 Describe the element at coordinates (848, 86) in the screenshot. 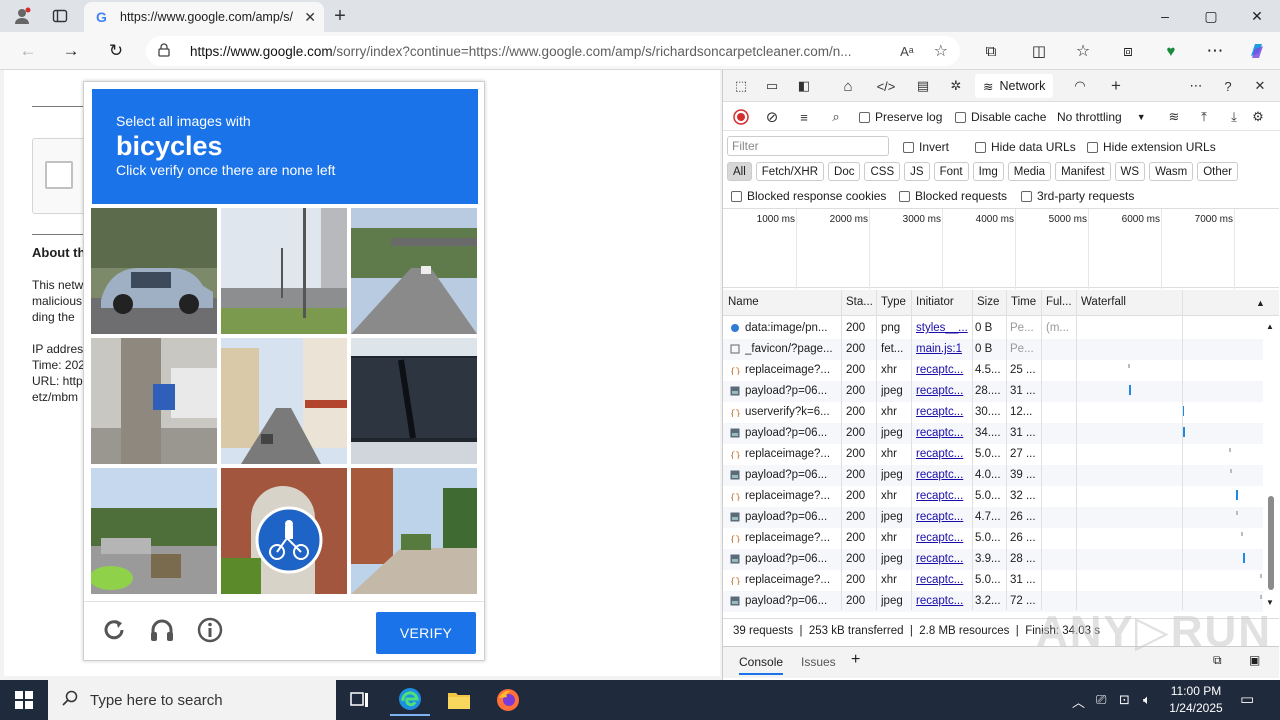

I see `welcome-home-icon: ⌂` at that location.